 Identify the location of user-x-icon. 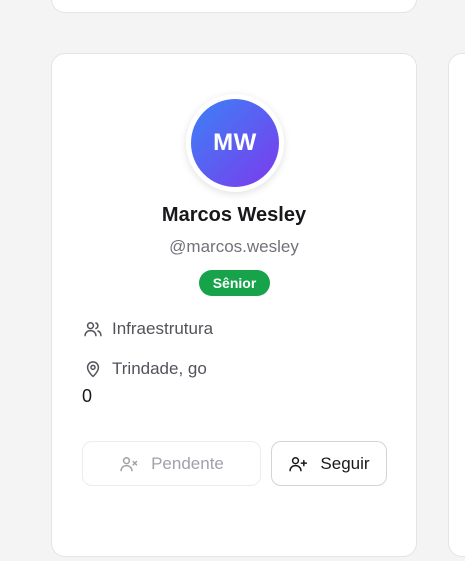
(129, 463).